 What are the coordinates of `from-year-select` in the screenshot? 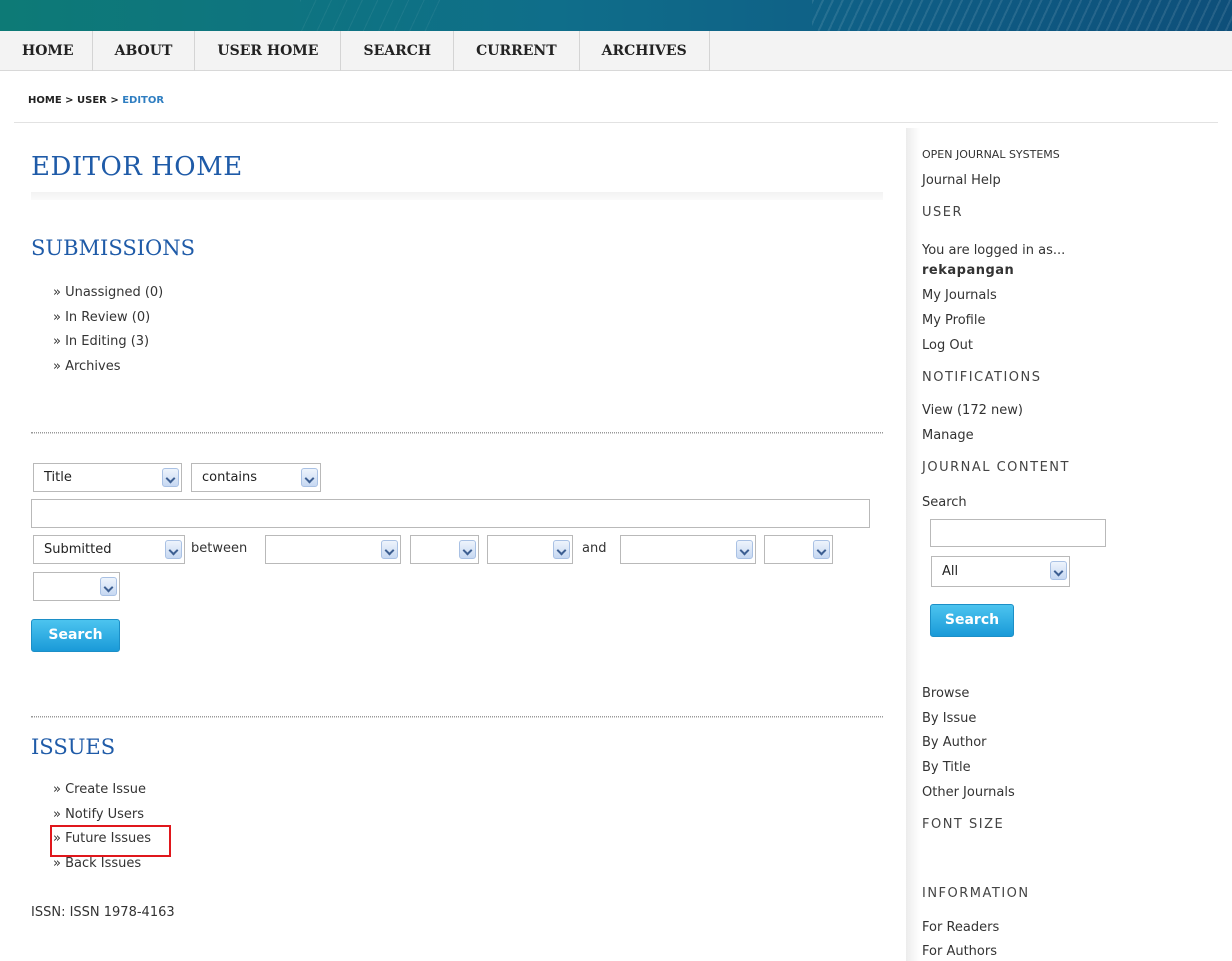 It's located at (530, 549).